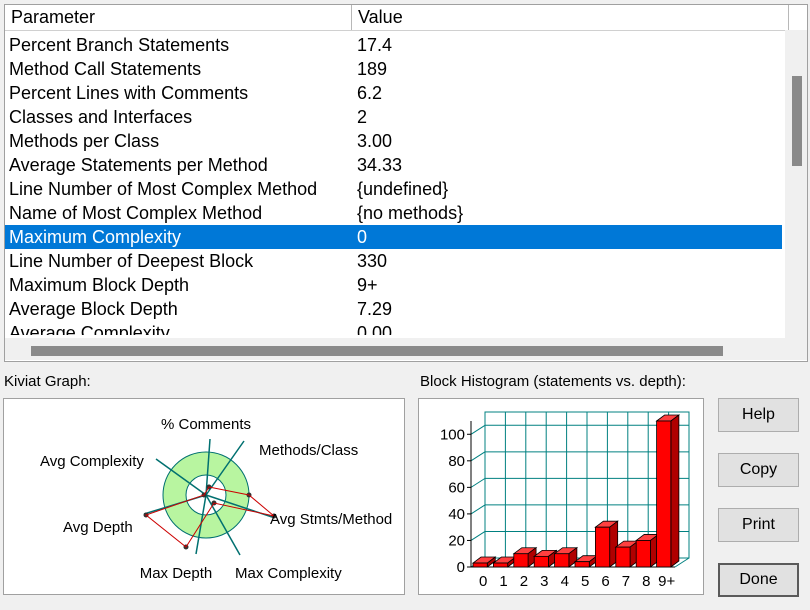  What do you see at coordinates (393, 261) in the screenshot?
I see `table-row: Line Number of Deepest Block 330` at bounding box center [393, 261].